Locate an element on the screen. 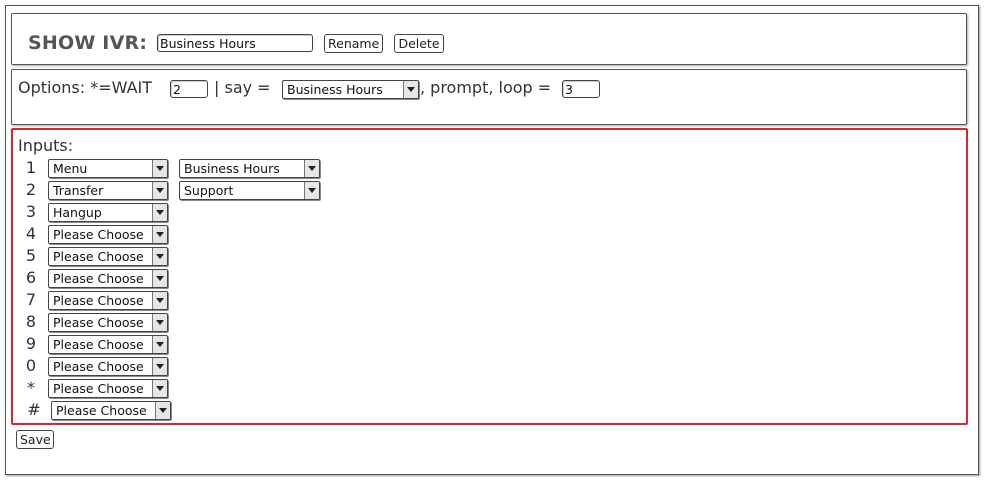 Image resolution: width=985 pixels, height=480 pixels. delete-button: Delete is located at coordinates (419, 43).